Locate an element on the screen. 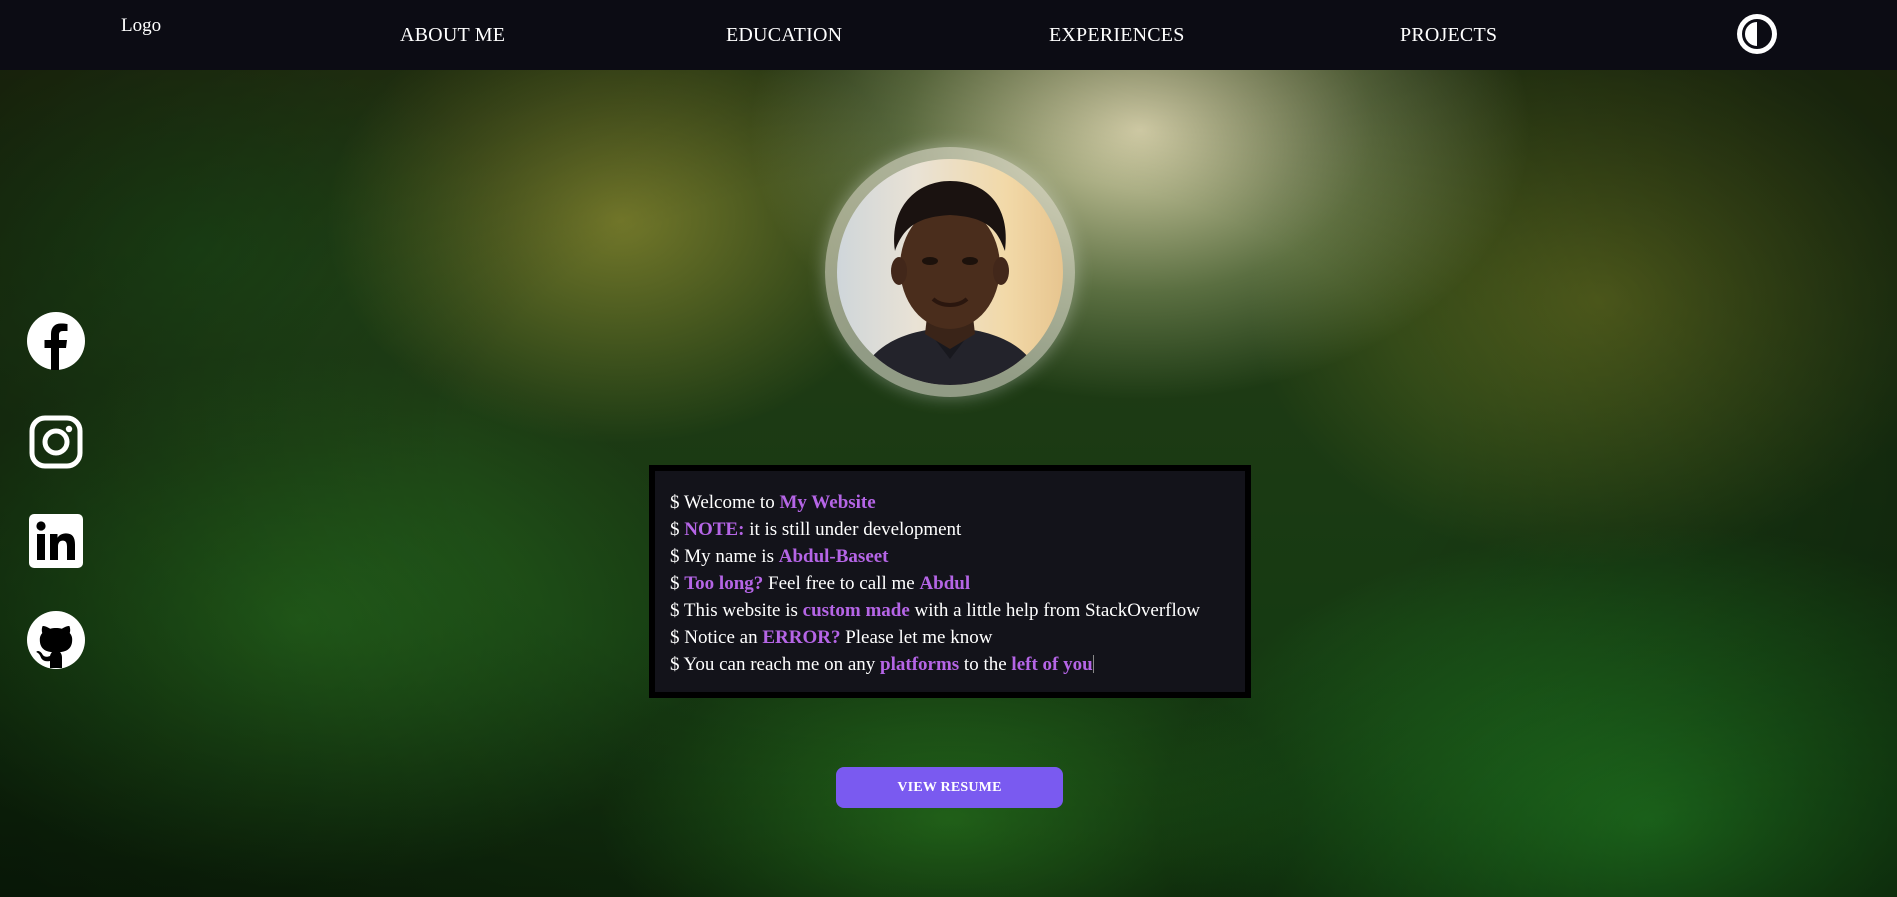 This screenshot has height=897, width=1897. terminal-line: $ NOTE: it is still under development is located at coordinates (957, 529).